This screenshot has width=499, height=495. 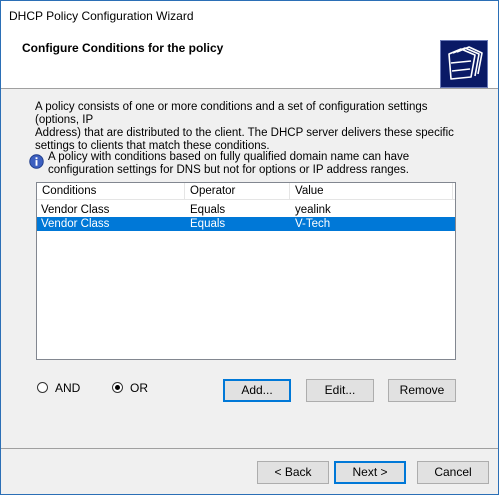 I want to click on wizard-header: Configure Conditions for the policy, so click(x=249, y=60).